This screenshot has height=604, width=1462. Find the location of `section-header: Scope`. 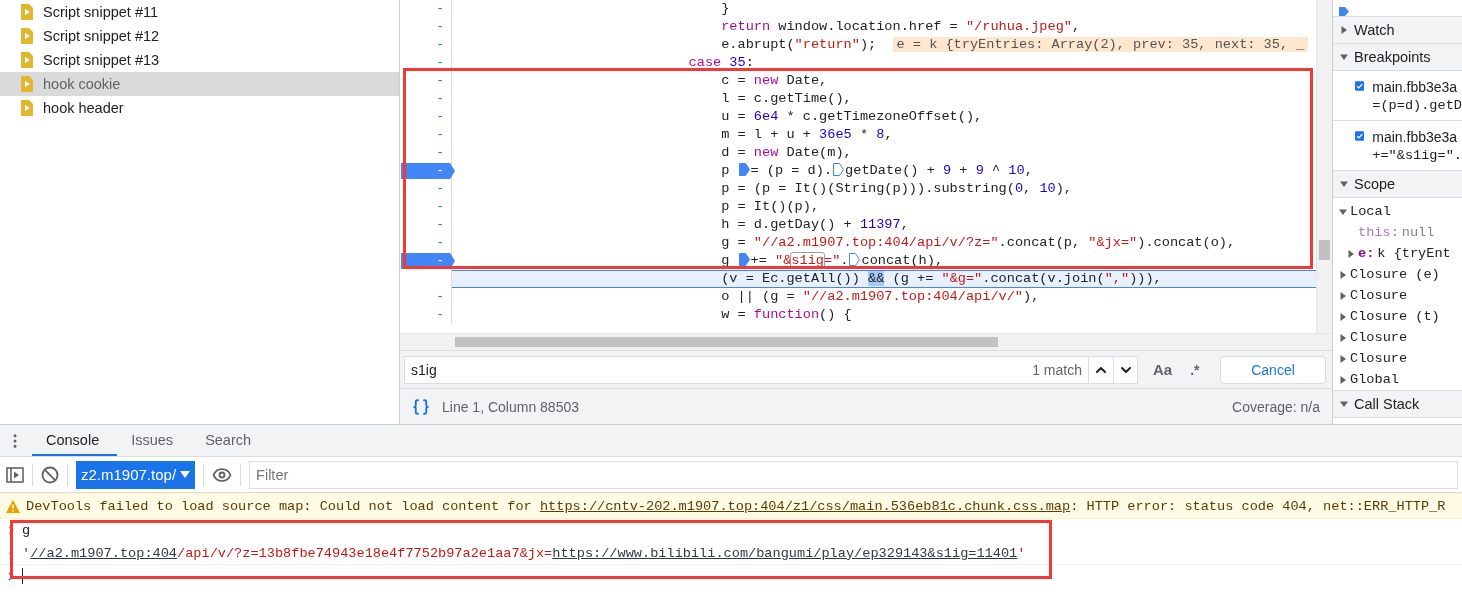

section-header: Scope is located at coordinates (1397, 184).